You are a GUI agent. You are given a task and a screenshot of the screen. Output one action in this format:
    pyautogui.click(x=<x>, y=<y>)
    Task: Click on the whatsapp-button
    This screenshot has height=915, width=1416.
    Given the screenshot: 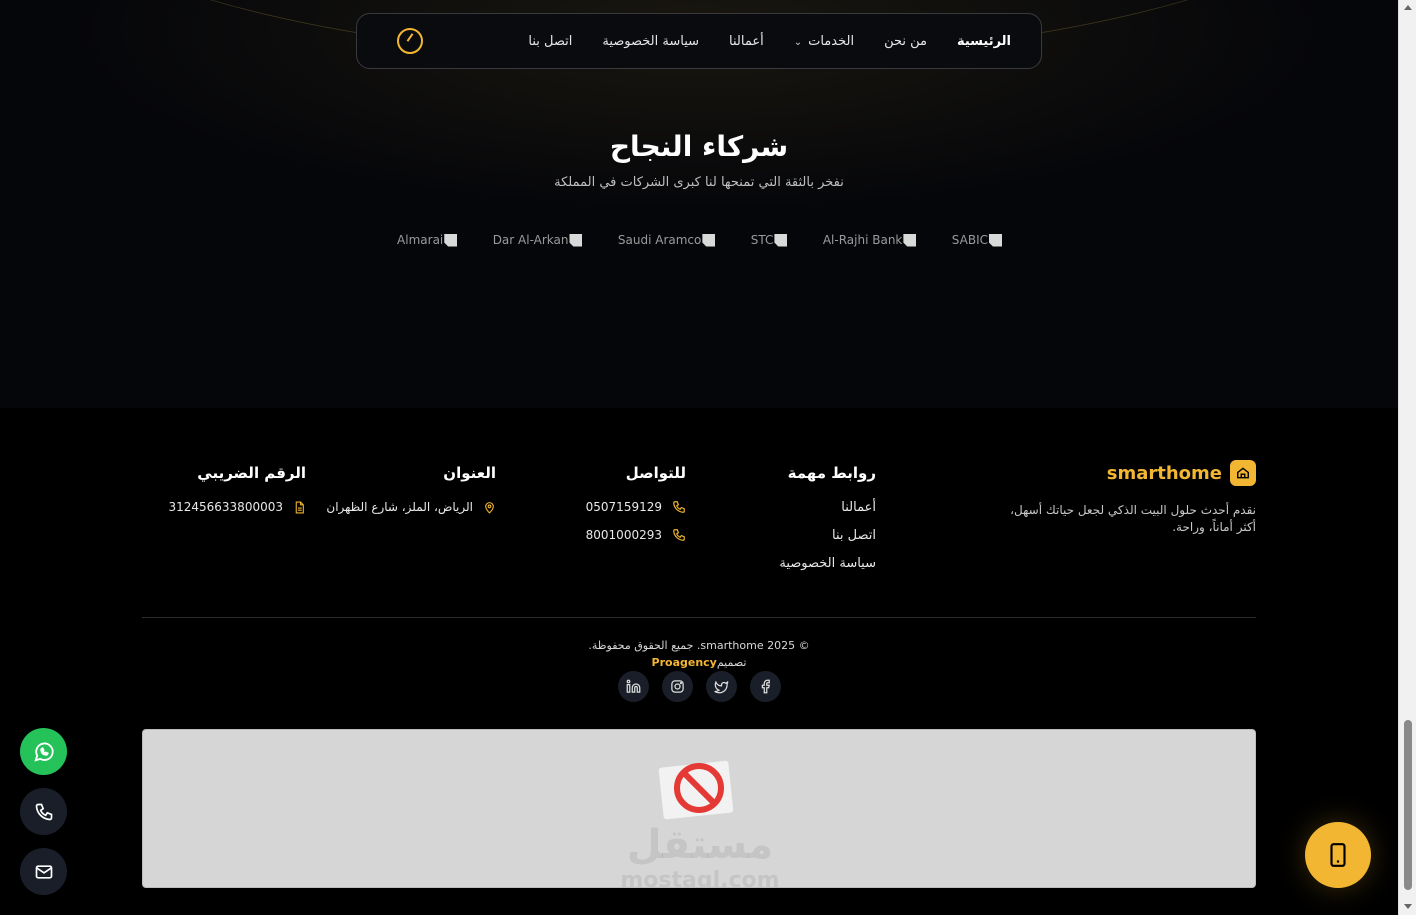 What is the action you would take?
    pyautogui.click(x=43, y=751)
    